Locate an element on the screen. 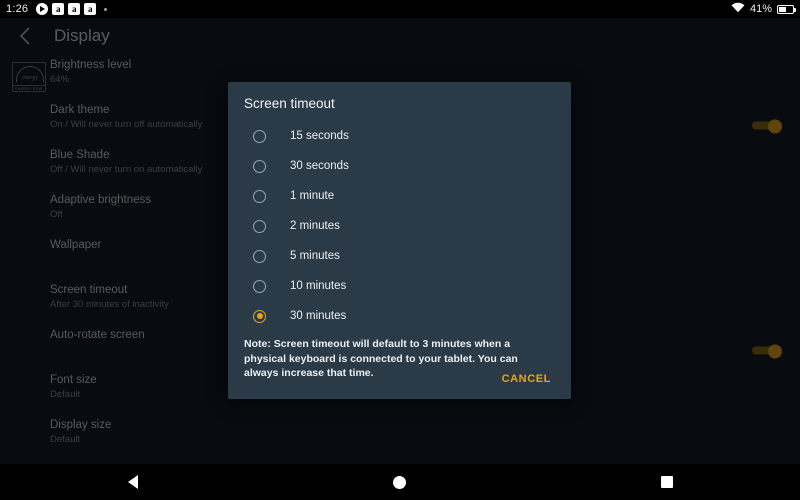 Image resolution: width=800 pixels, height=500 pixels. notification-icons: a a a is located at coordinates (72, 9).